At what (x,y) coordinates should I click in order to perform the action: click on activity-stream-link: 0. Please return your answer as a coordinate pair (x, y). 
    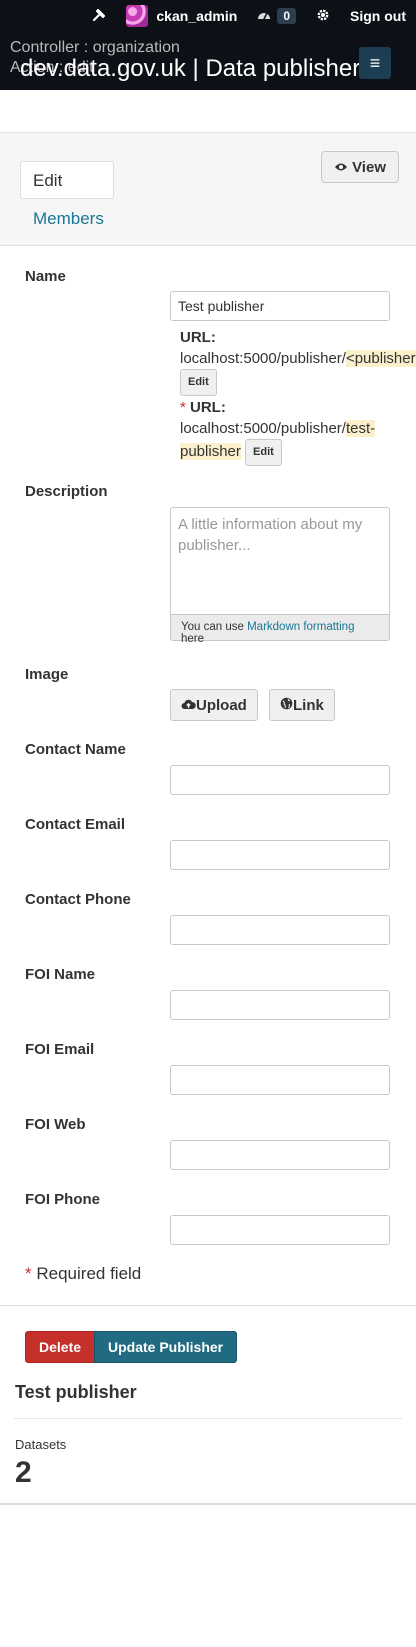
    Looking at the image, I should click on (276, 16).